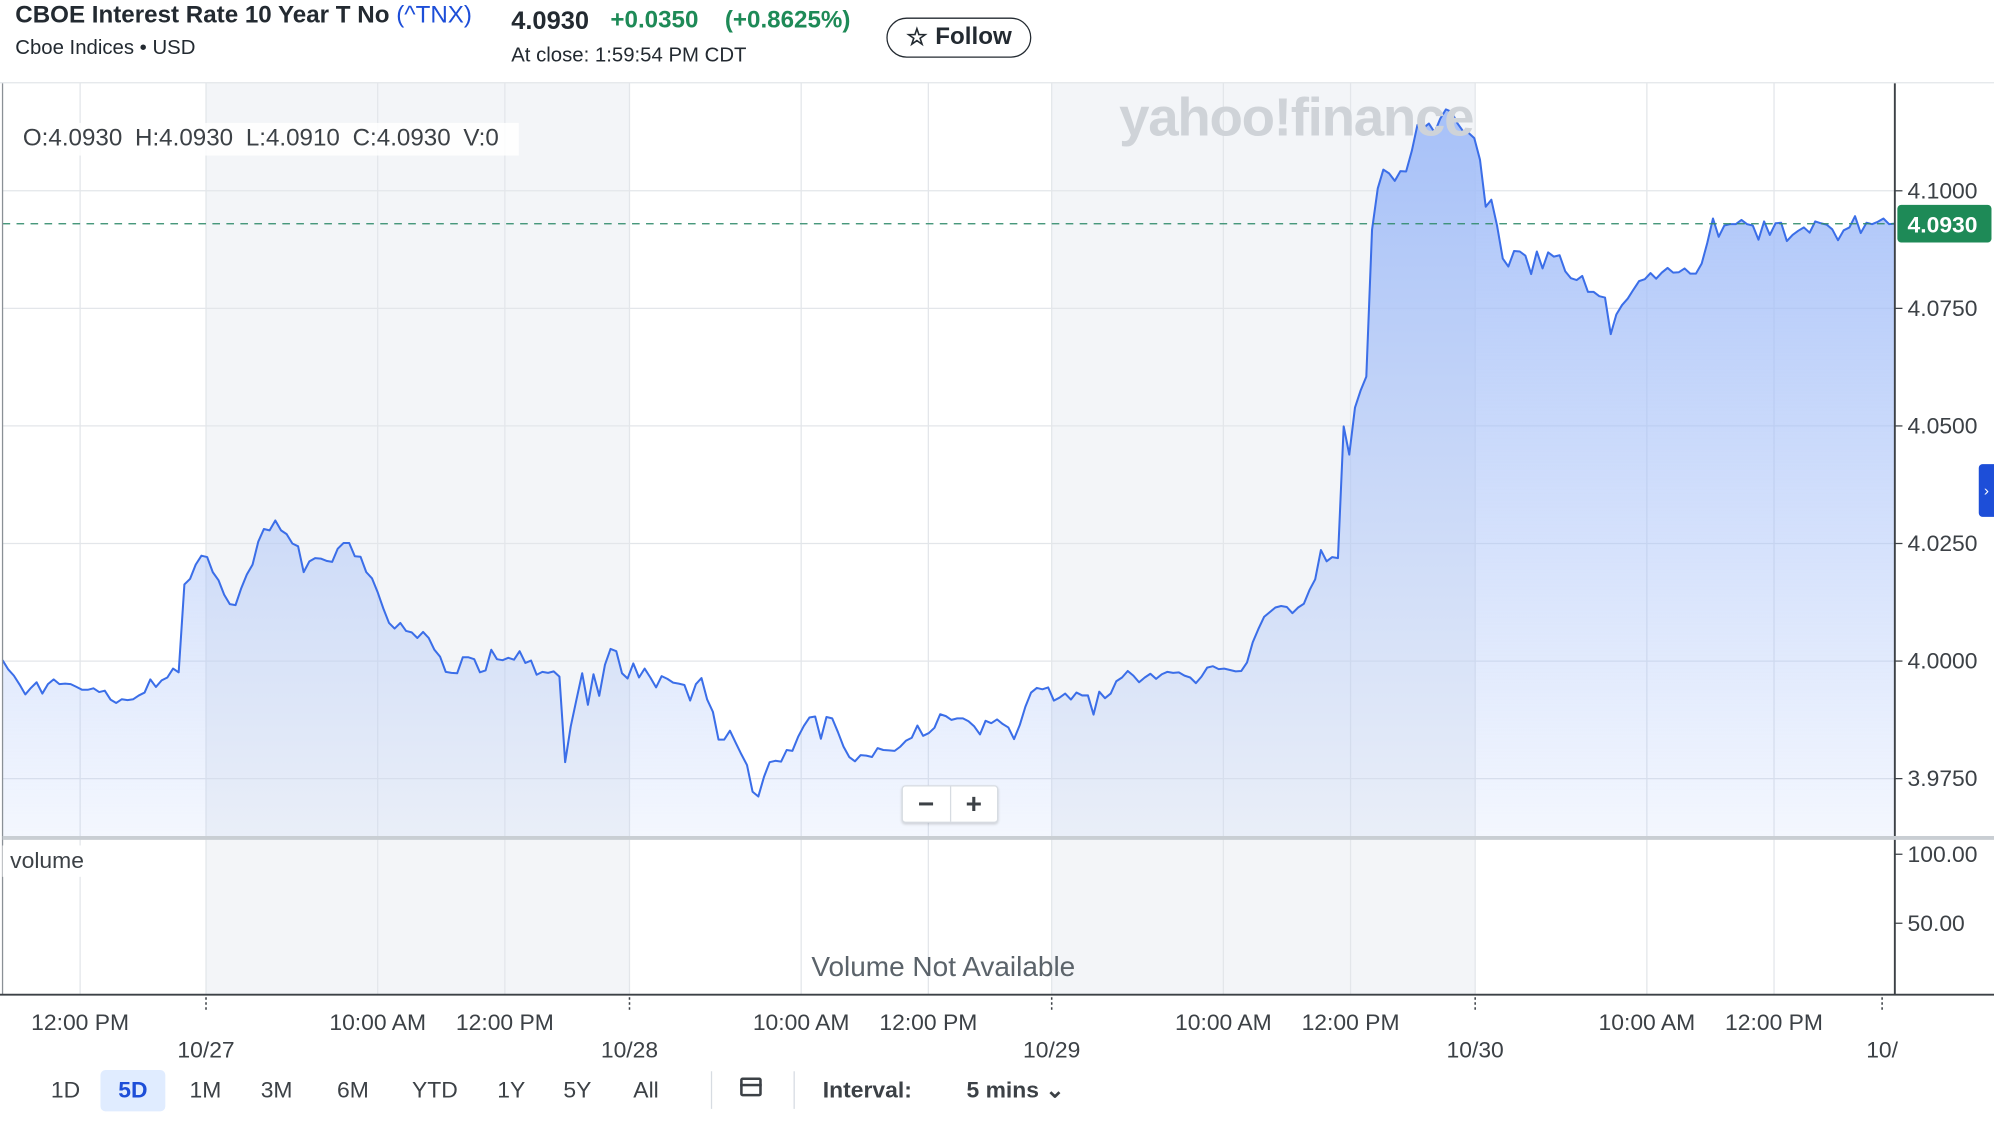 This screenshot has width=1994, height=1129. Describe the element at coordinates (1296, 118) in the screenshot. I see `yahoo-finance-watermark: yahoo!finance` at that location.